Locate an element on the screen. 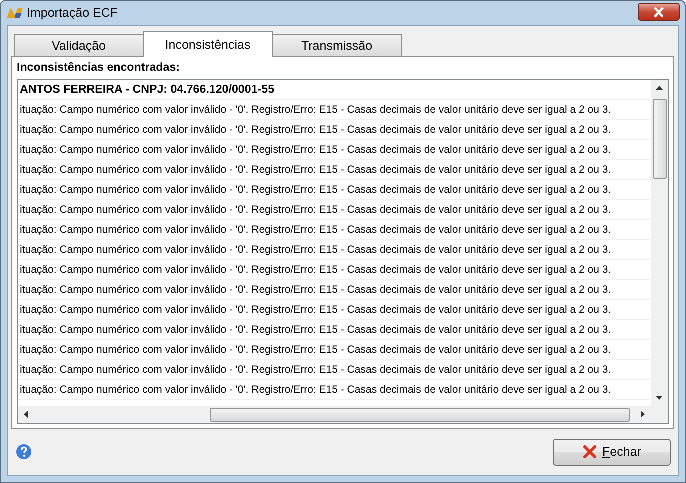 The image size is (686, 483). horizontal-scroll-thumb is located at coordinates (420, 415).